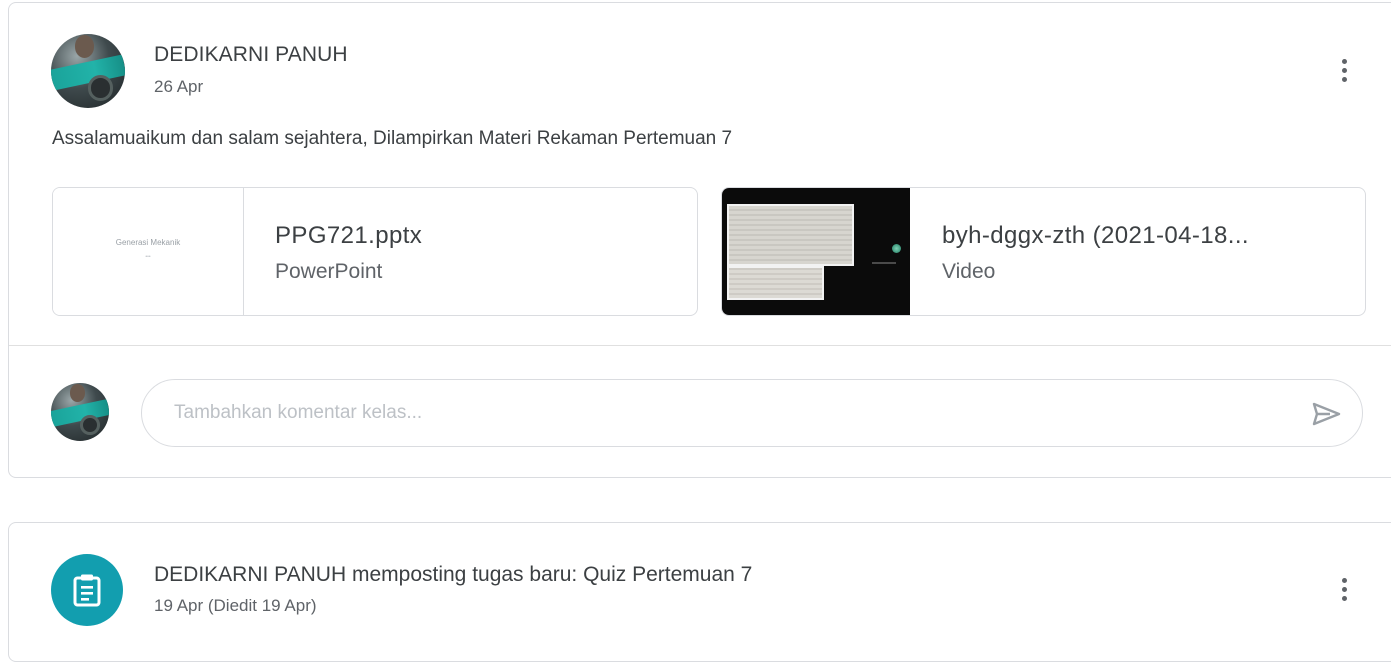 The image size is (1391, 662). Describe the element at coordinates (80, 412) in the screenshot. I see `user-avatar` at that location.